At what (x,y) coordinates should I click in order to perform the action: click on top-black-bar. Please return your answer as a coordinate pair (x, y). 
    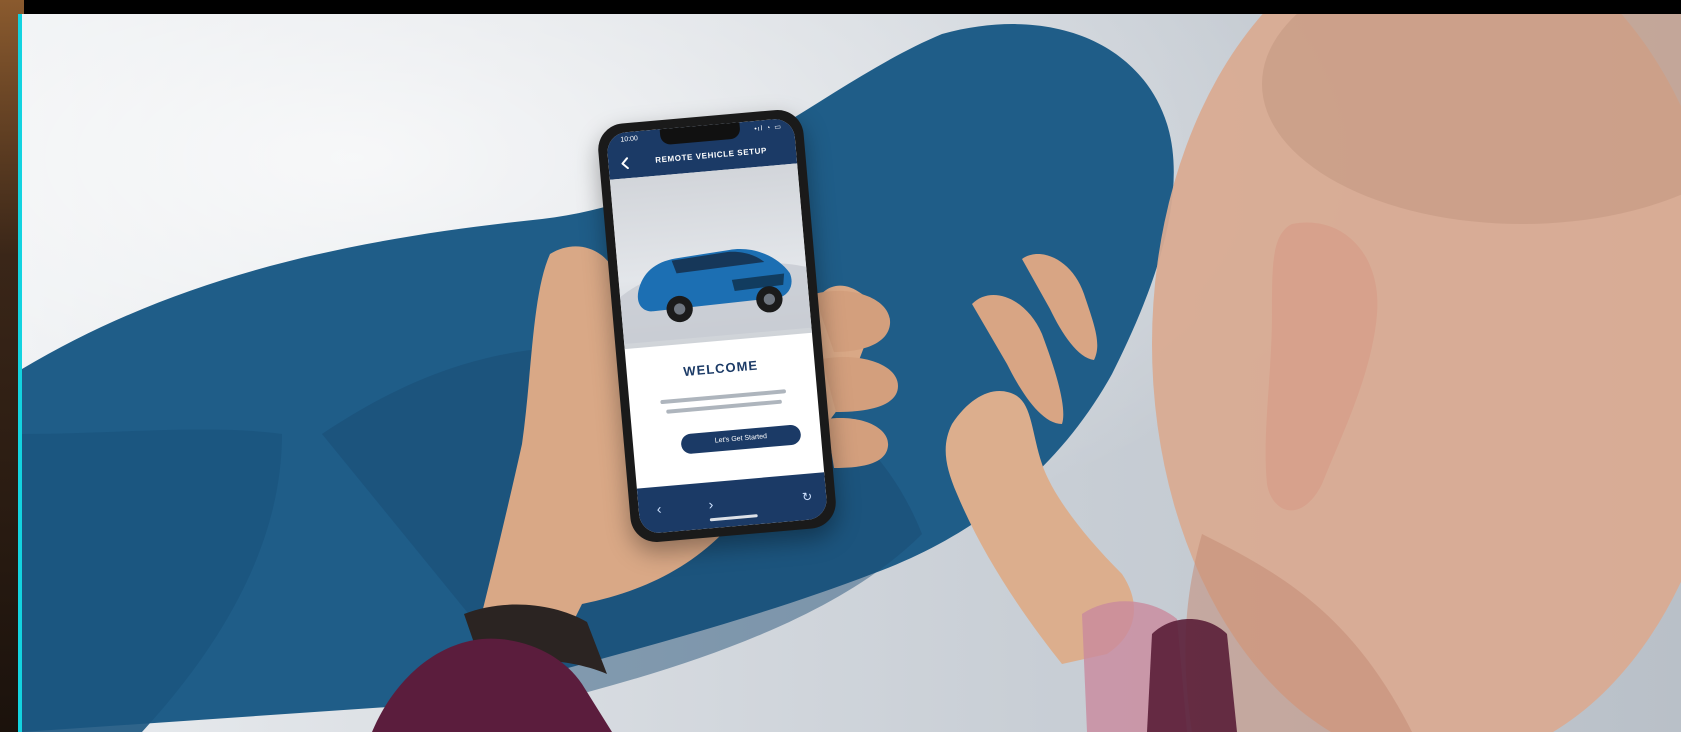
    Looking at the image, I should click on (840, 7).